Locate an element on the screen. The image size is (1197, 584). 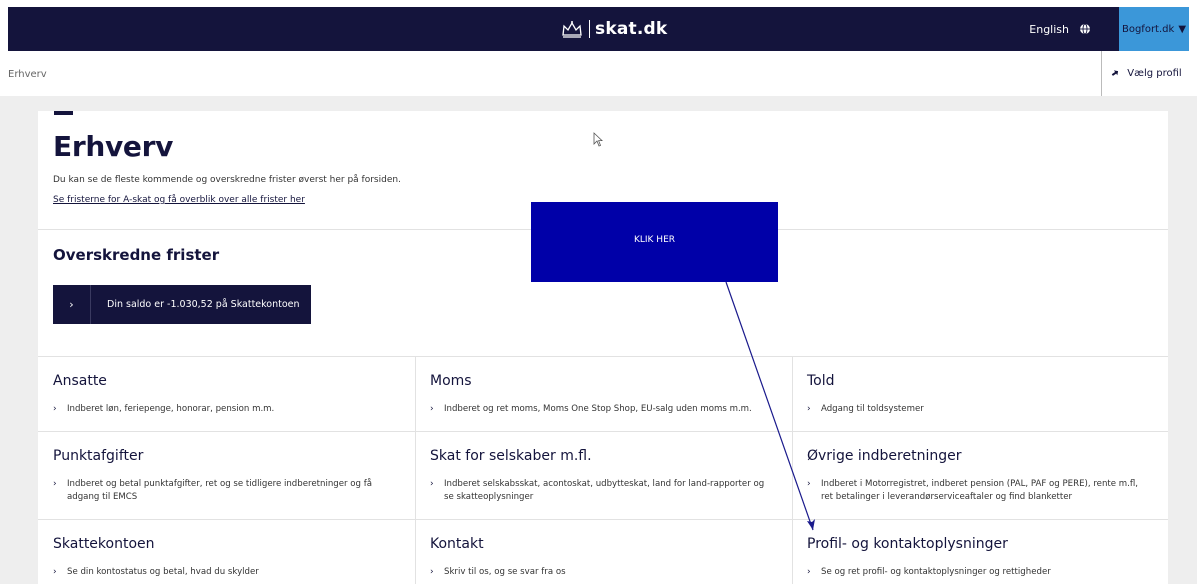
tile-title: Punktafgifter is located at coordinates (98, 456).